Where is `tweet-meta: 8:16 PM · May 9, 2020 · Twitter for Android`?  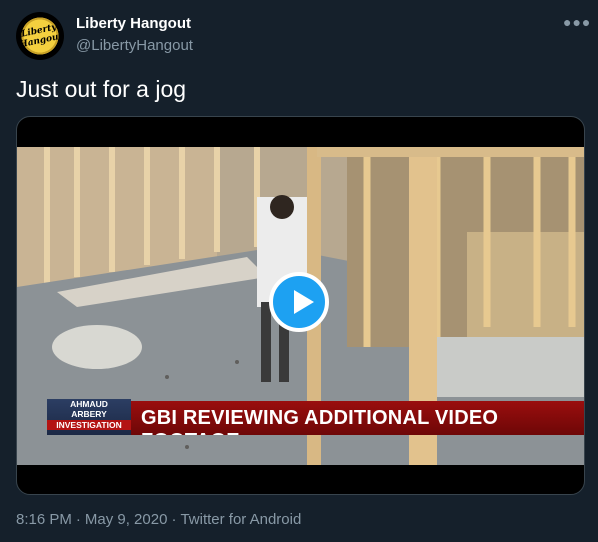
tweet-meta: 8:16 PM · May 9, 2020 · Twitter for Android is located at coordinates (159, 519).